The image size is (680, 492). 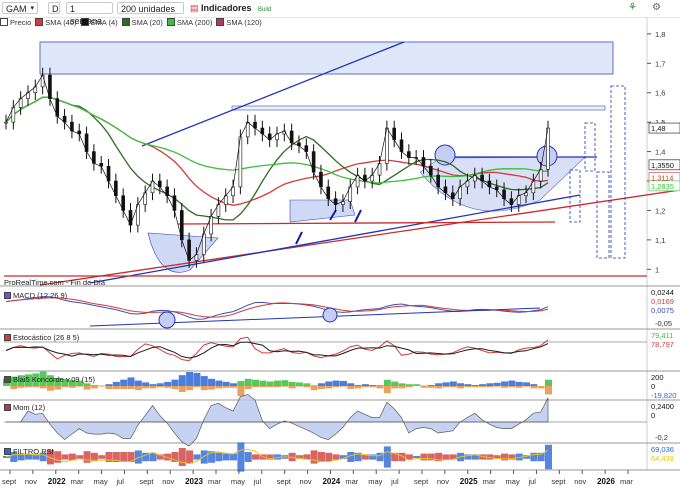 I want to click on x-tick-label: 2026, so click(x=606, y=481).